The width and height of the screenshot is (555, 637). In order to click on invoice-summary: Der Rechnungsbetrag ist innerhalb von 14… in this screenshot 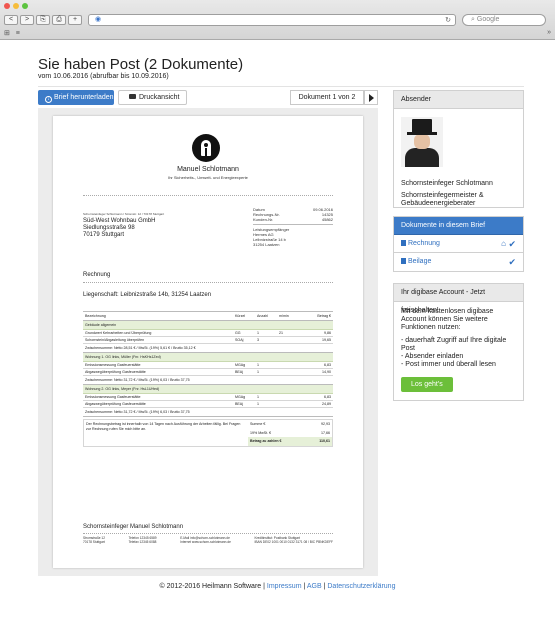, I will do `click(208, 433)`.